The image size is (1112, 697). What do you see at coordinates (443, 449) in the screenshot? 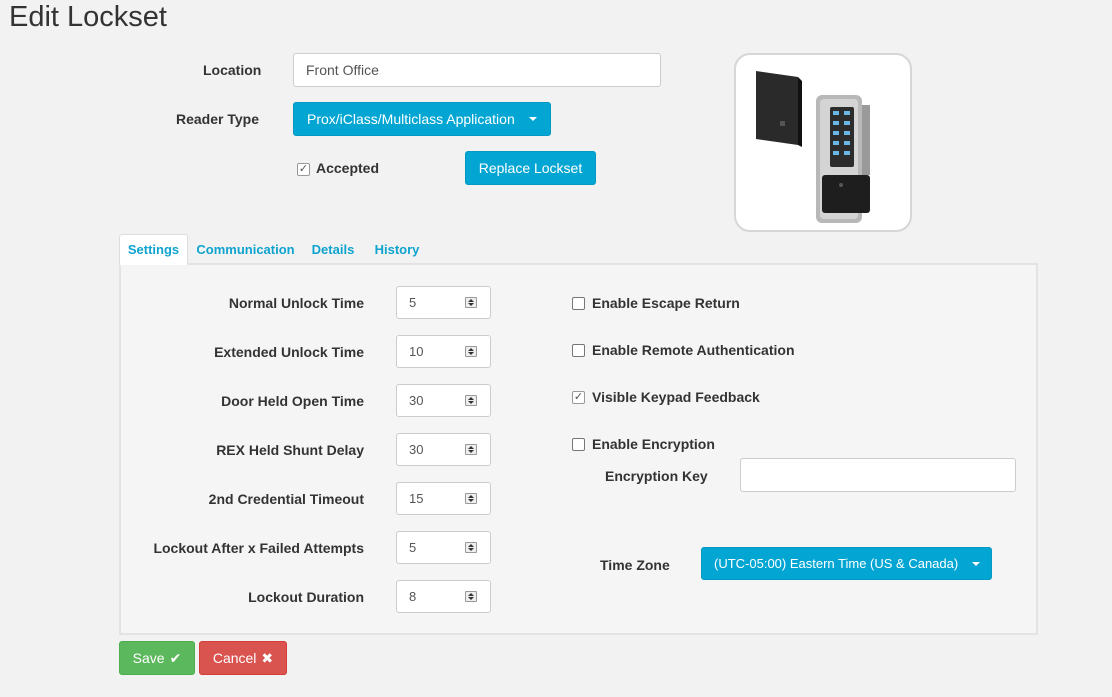
I see `rex-held-shunt-delay-input: 30` at bounding box center [443, 449].